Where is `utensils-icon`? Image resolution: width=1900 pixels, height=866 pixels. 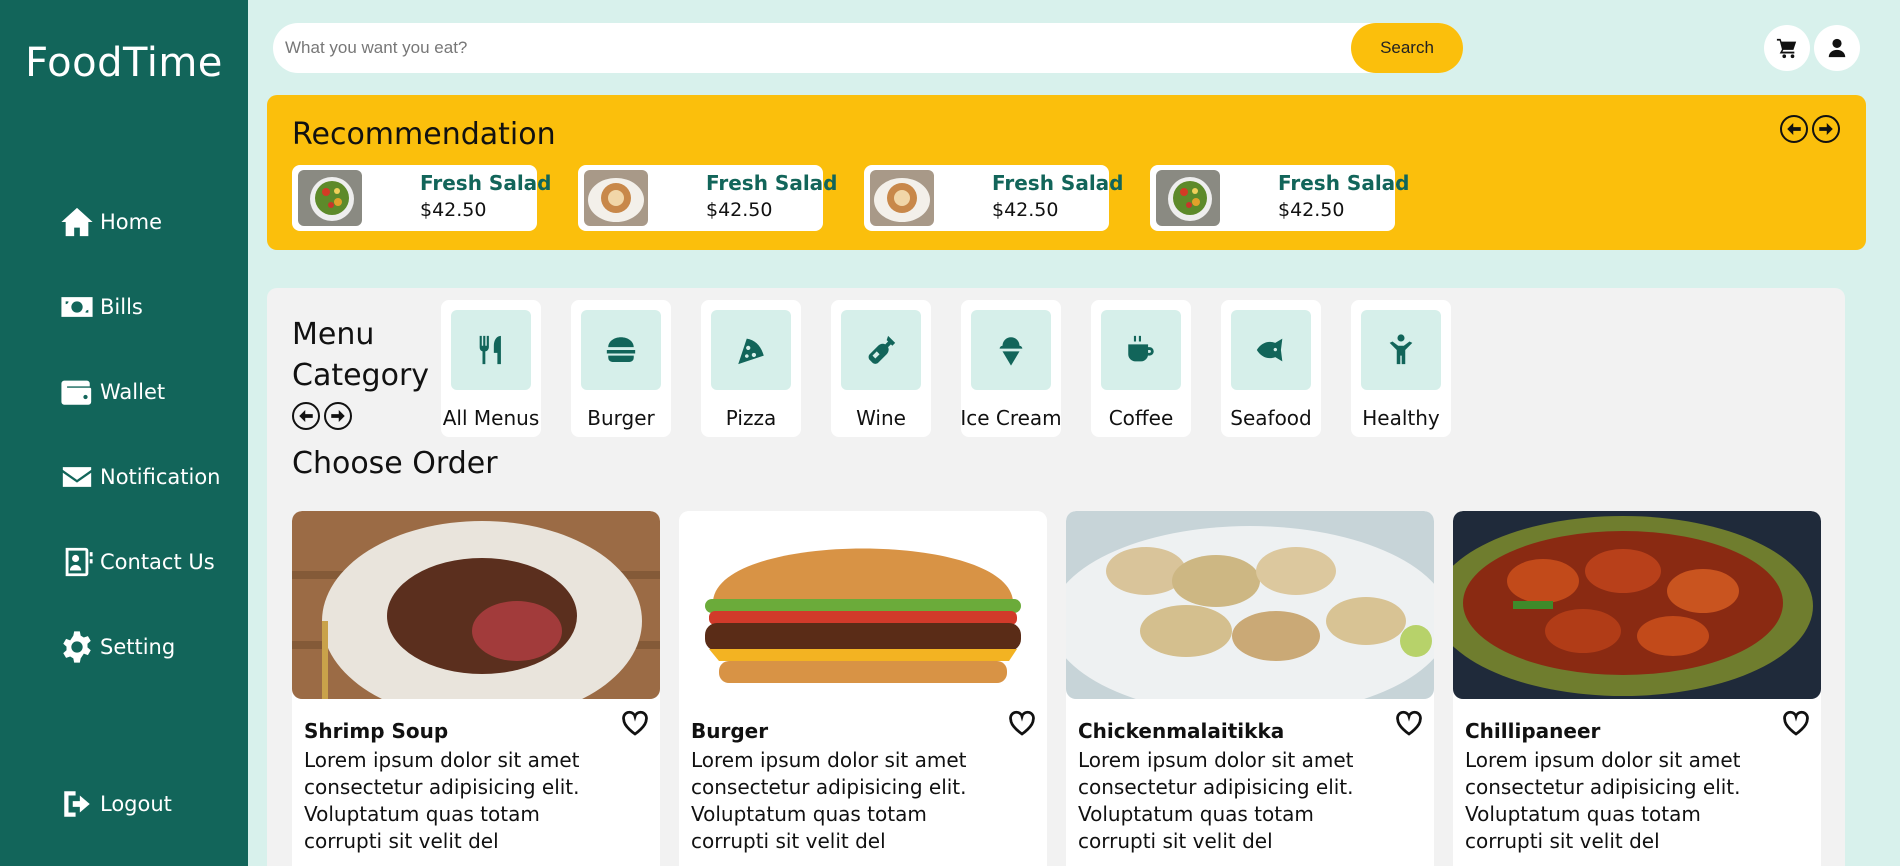 utensils-icon is located at coordinates (491, 350).